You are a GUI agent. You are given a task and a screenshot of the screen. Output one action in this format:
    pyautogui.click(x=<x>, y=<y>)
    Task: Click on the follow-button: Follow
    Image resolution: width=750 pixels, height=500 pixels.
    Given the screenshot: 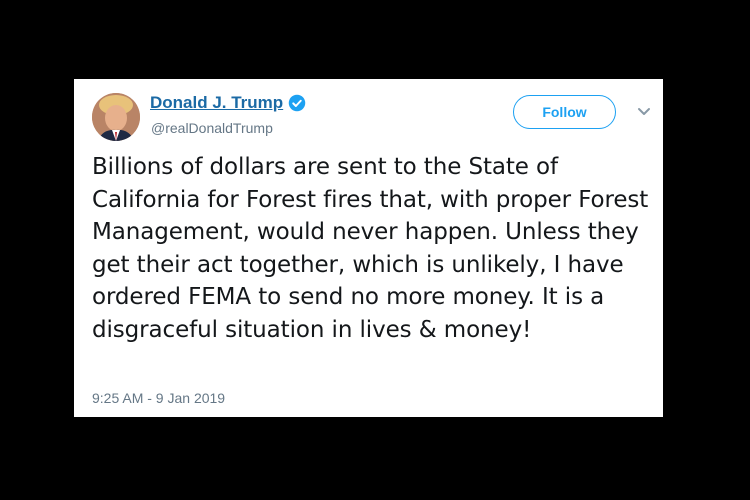 What is the action you would take?
    pyautogui.click(x=564, y=112)
    